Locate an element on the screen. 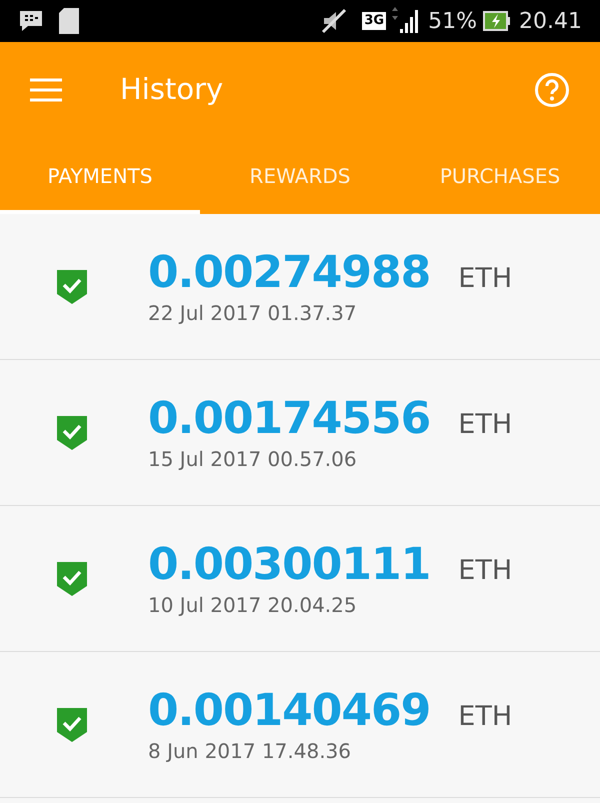 The width and height of the screenshot is (600, 803). menu-icon is located at coordinates (46, 90).